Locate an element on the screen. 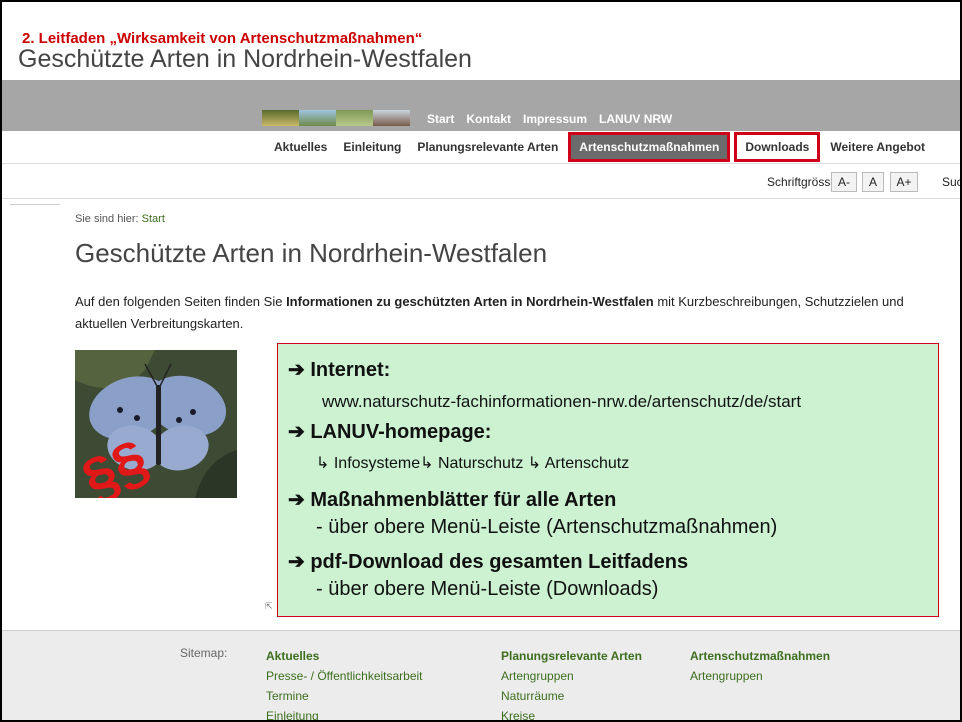 This screenshot has height=722, width=962. header-thumbnails is located at coordinates (336, 118).